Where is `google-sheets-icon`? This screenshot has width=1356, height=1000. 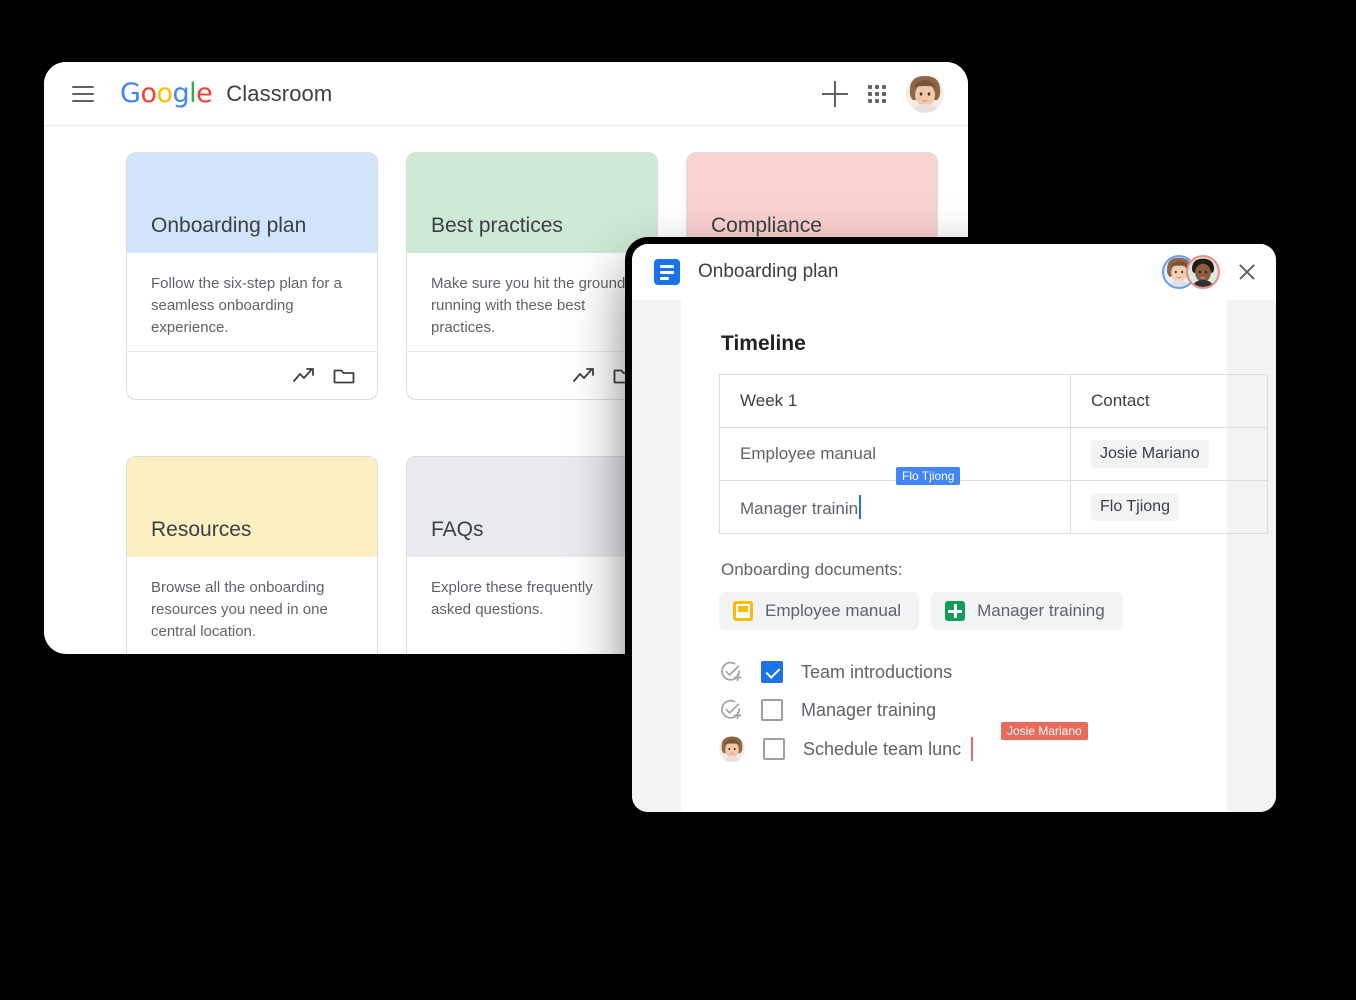 google-sheets-icon is located at coordinates (955, 611).